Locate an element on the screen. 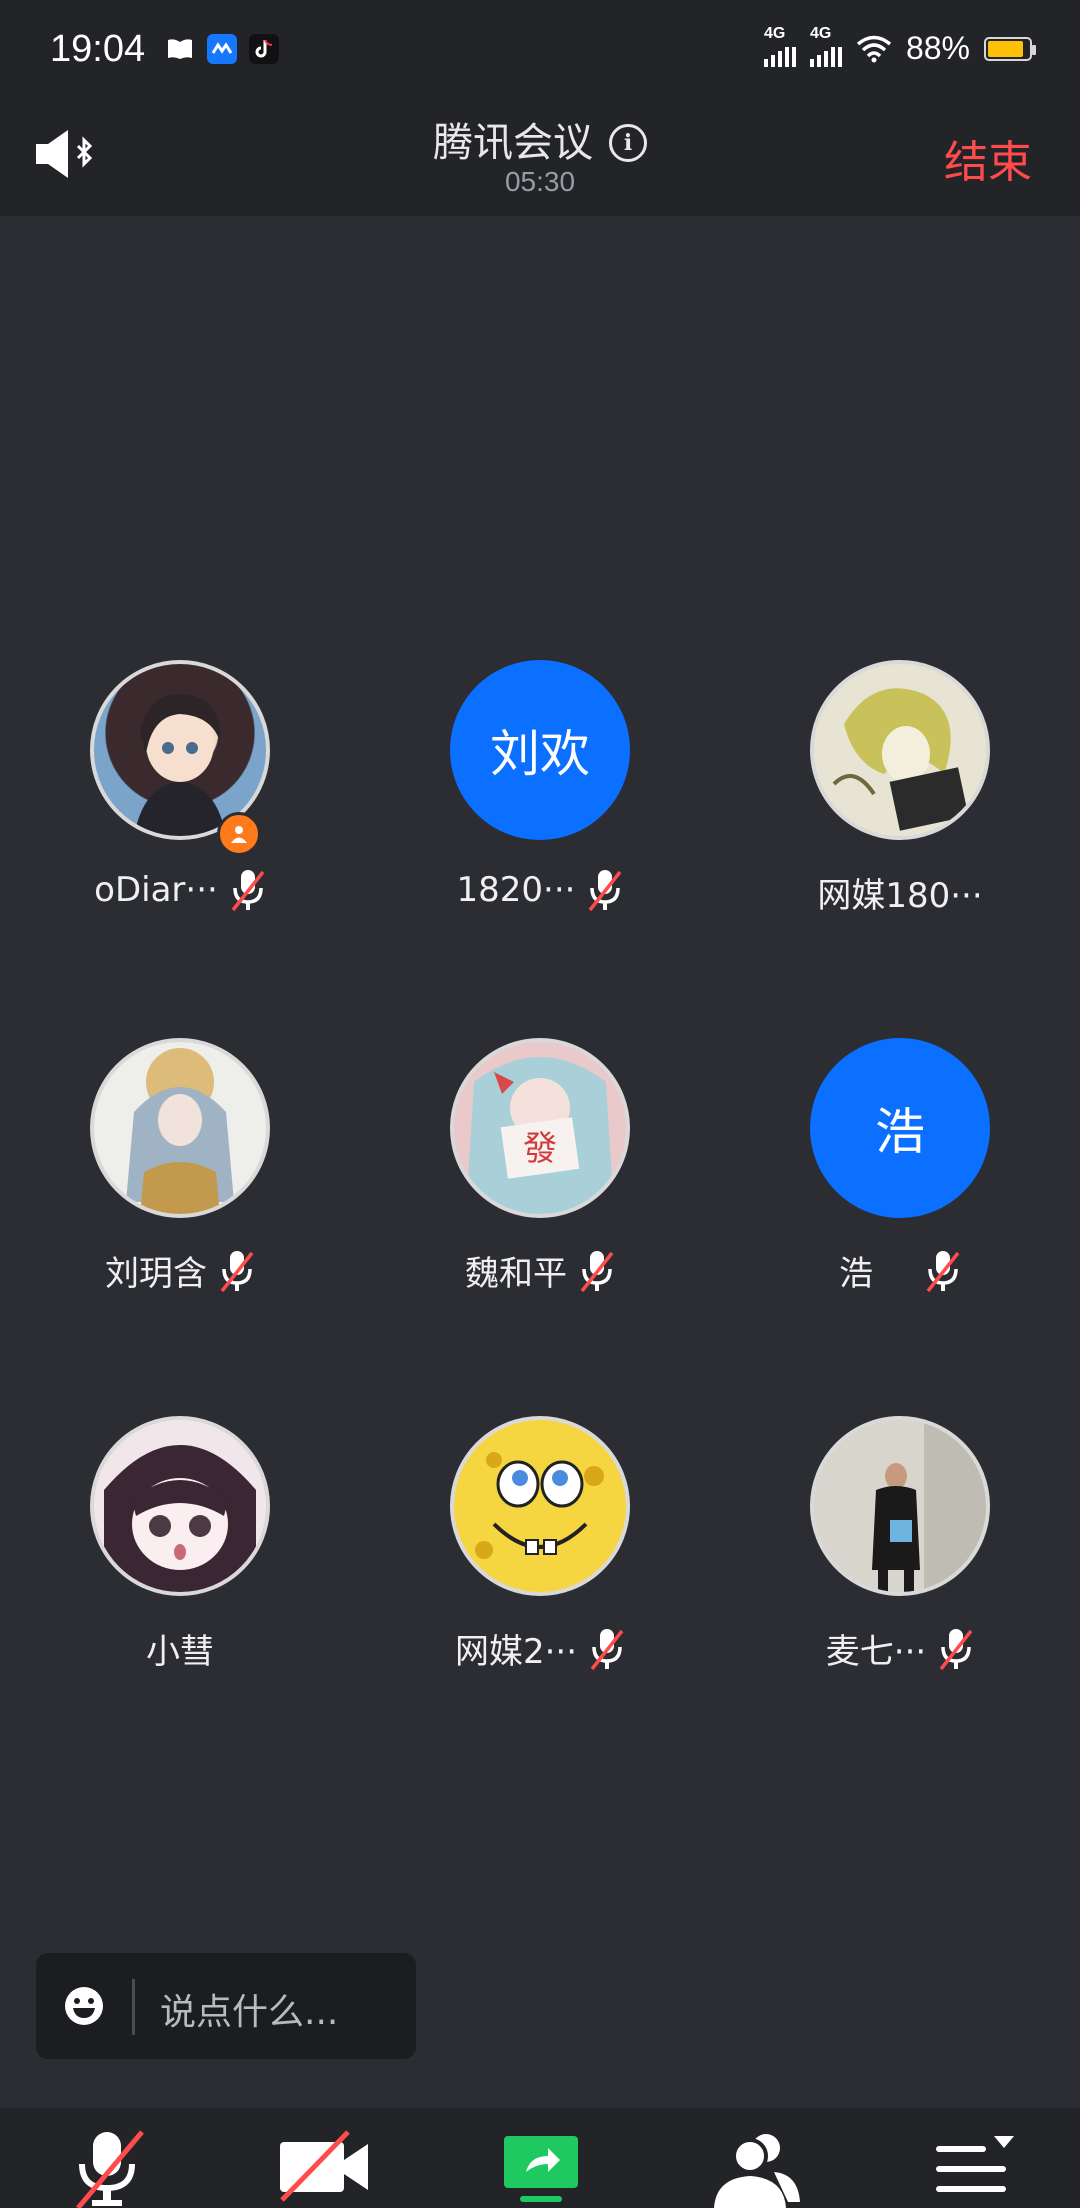 This screenshot has height=2208, width=1080. participant-name: 刘玥含 is located at coordinates (156, 1274).